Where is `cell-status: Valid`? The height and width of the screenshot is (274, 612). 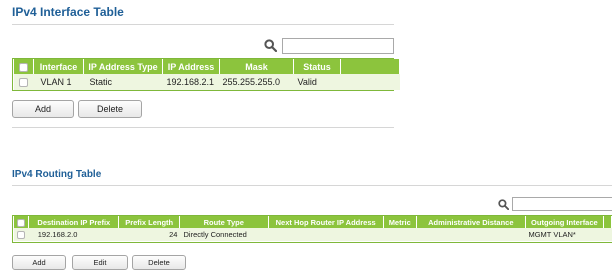 cell-status: Valid is located at coordinates (317, 82).